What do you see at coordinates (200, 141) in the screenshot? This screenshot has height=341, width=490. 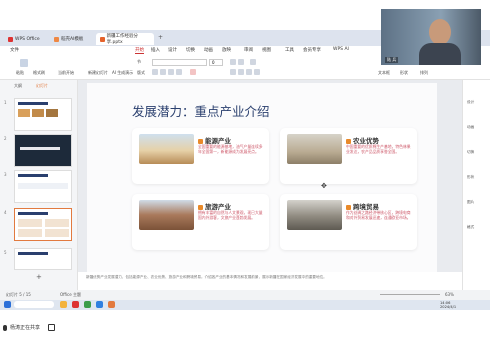 I see `energy-icon` at bounding box center [200, 141].